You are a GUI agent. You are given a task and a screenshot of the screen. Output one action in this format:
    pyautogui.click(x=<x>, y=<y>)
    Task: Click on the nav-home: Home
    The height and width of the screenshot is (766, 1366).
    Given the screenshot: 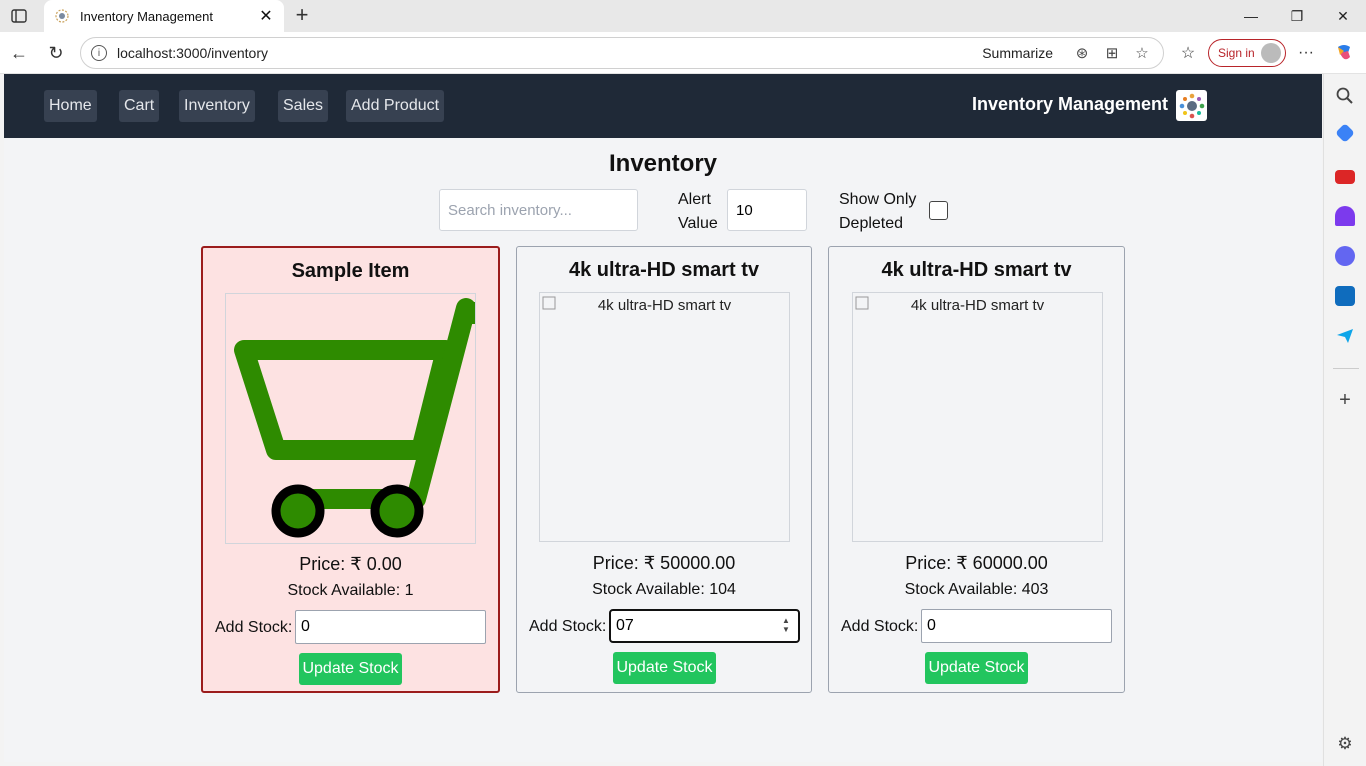 What is the action you would take?
    pyautogui.click(x=70, y=106)
    